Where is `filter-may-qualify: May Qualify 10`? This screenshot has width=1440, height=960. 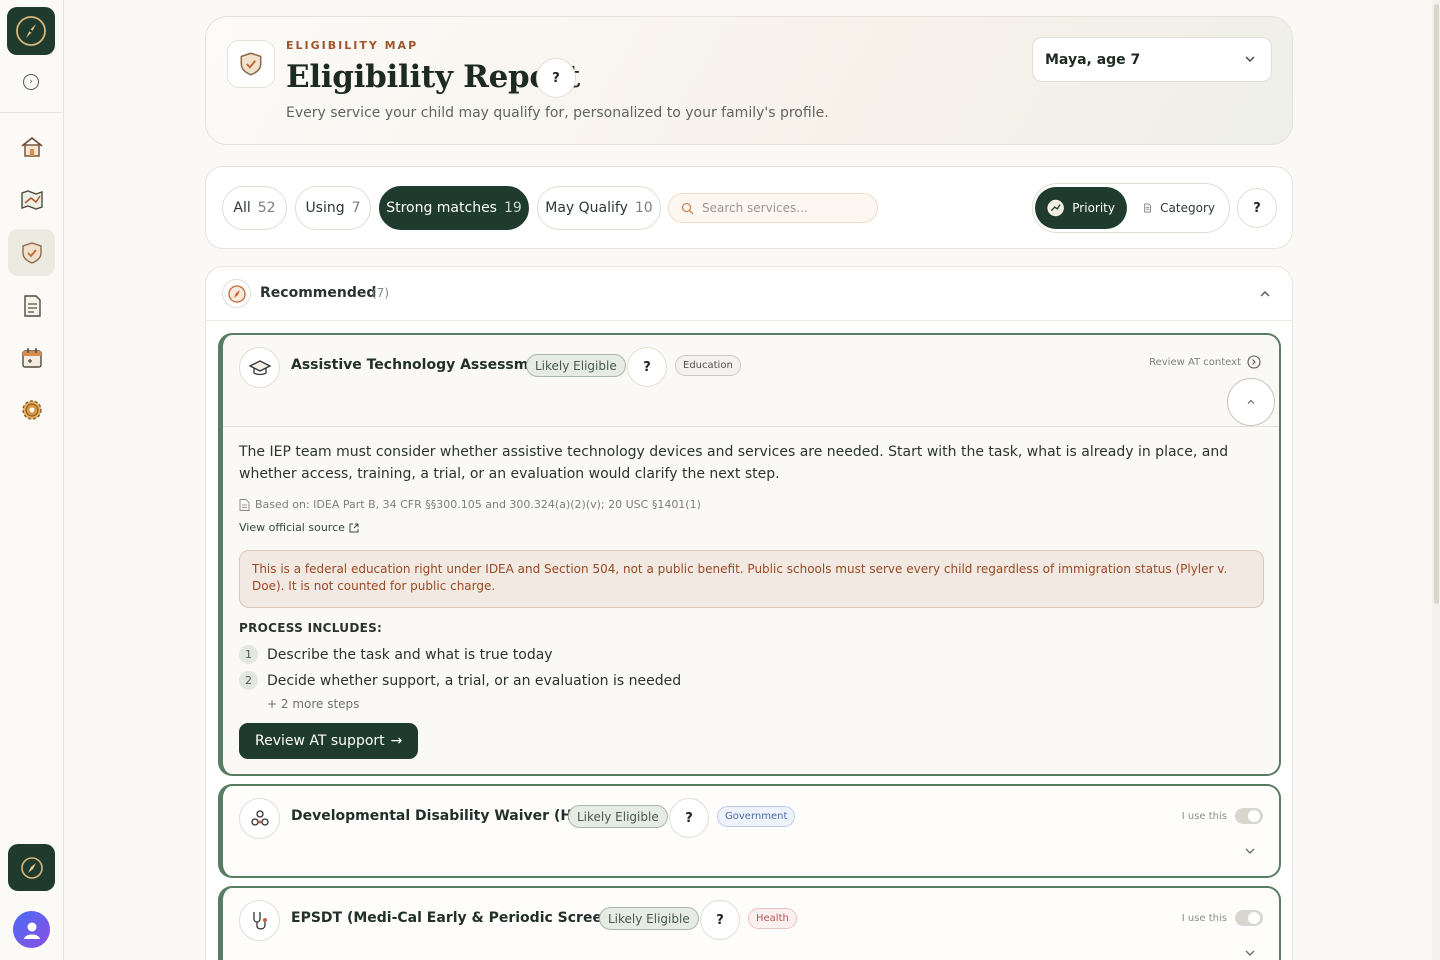 filter-may-qualify: May Qualify 10 is located at coordinates (599, 208).